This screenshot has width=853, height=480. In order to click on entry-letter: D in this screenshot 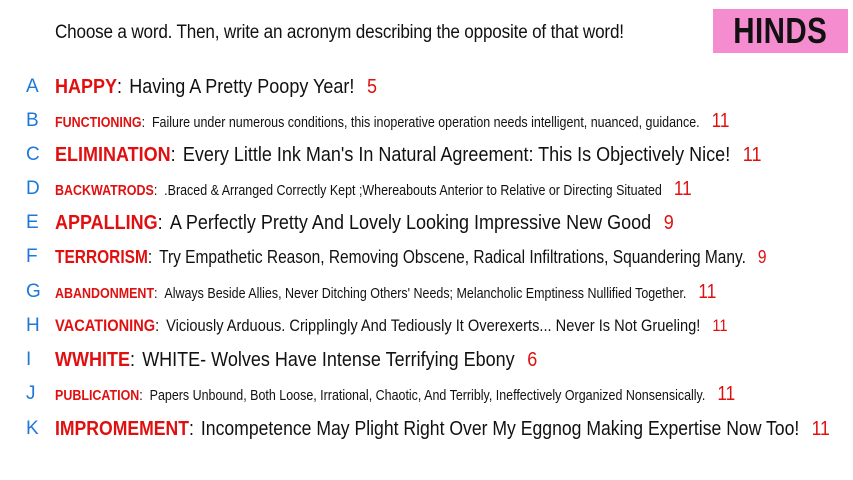, I will do `click(33, 188)`.